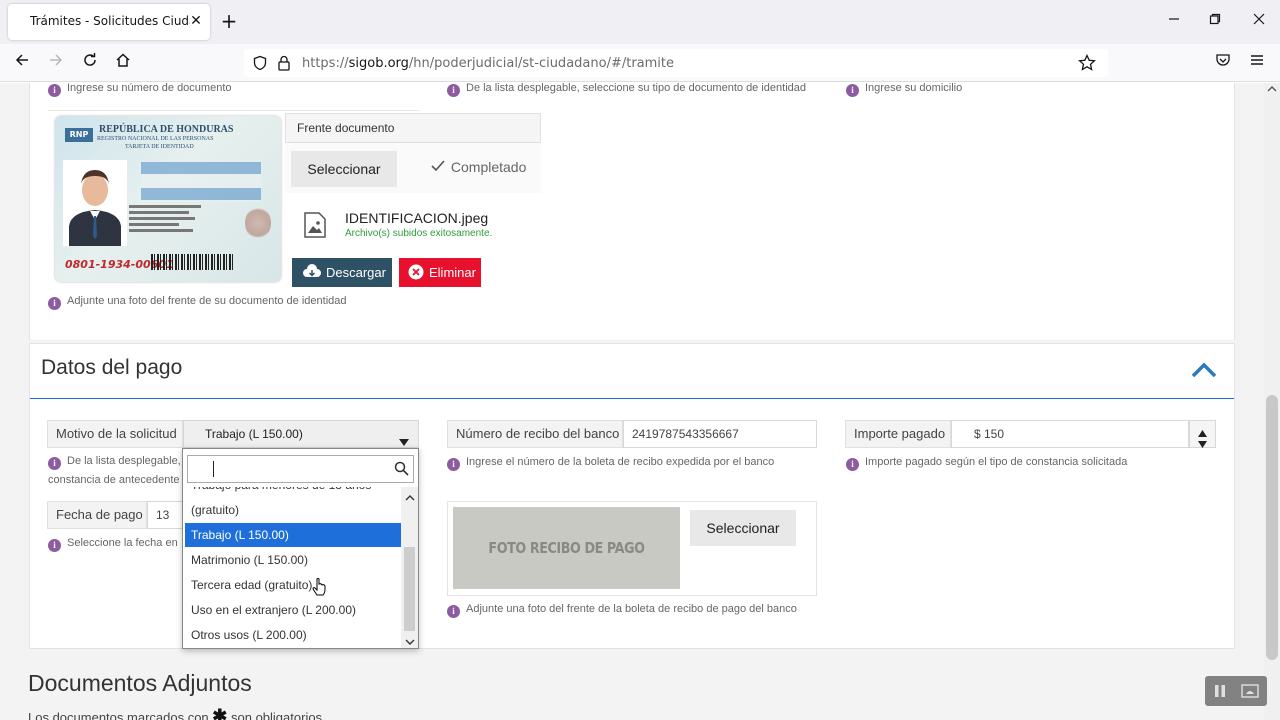 This screenshot has width=1280, height=720. Describe the element at coordinates (56, 63) in the screenshot. I see `forward-icon` at that location.